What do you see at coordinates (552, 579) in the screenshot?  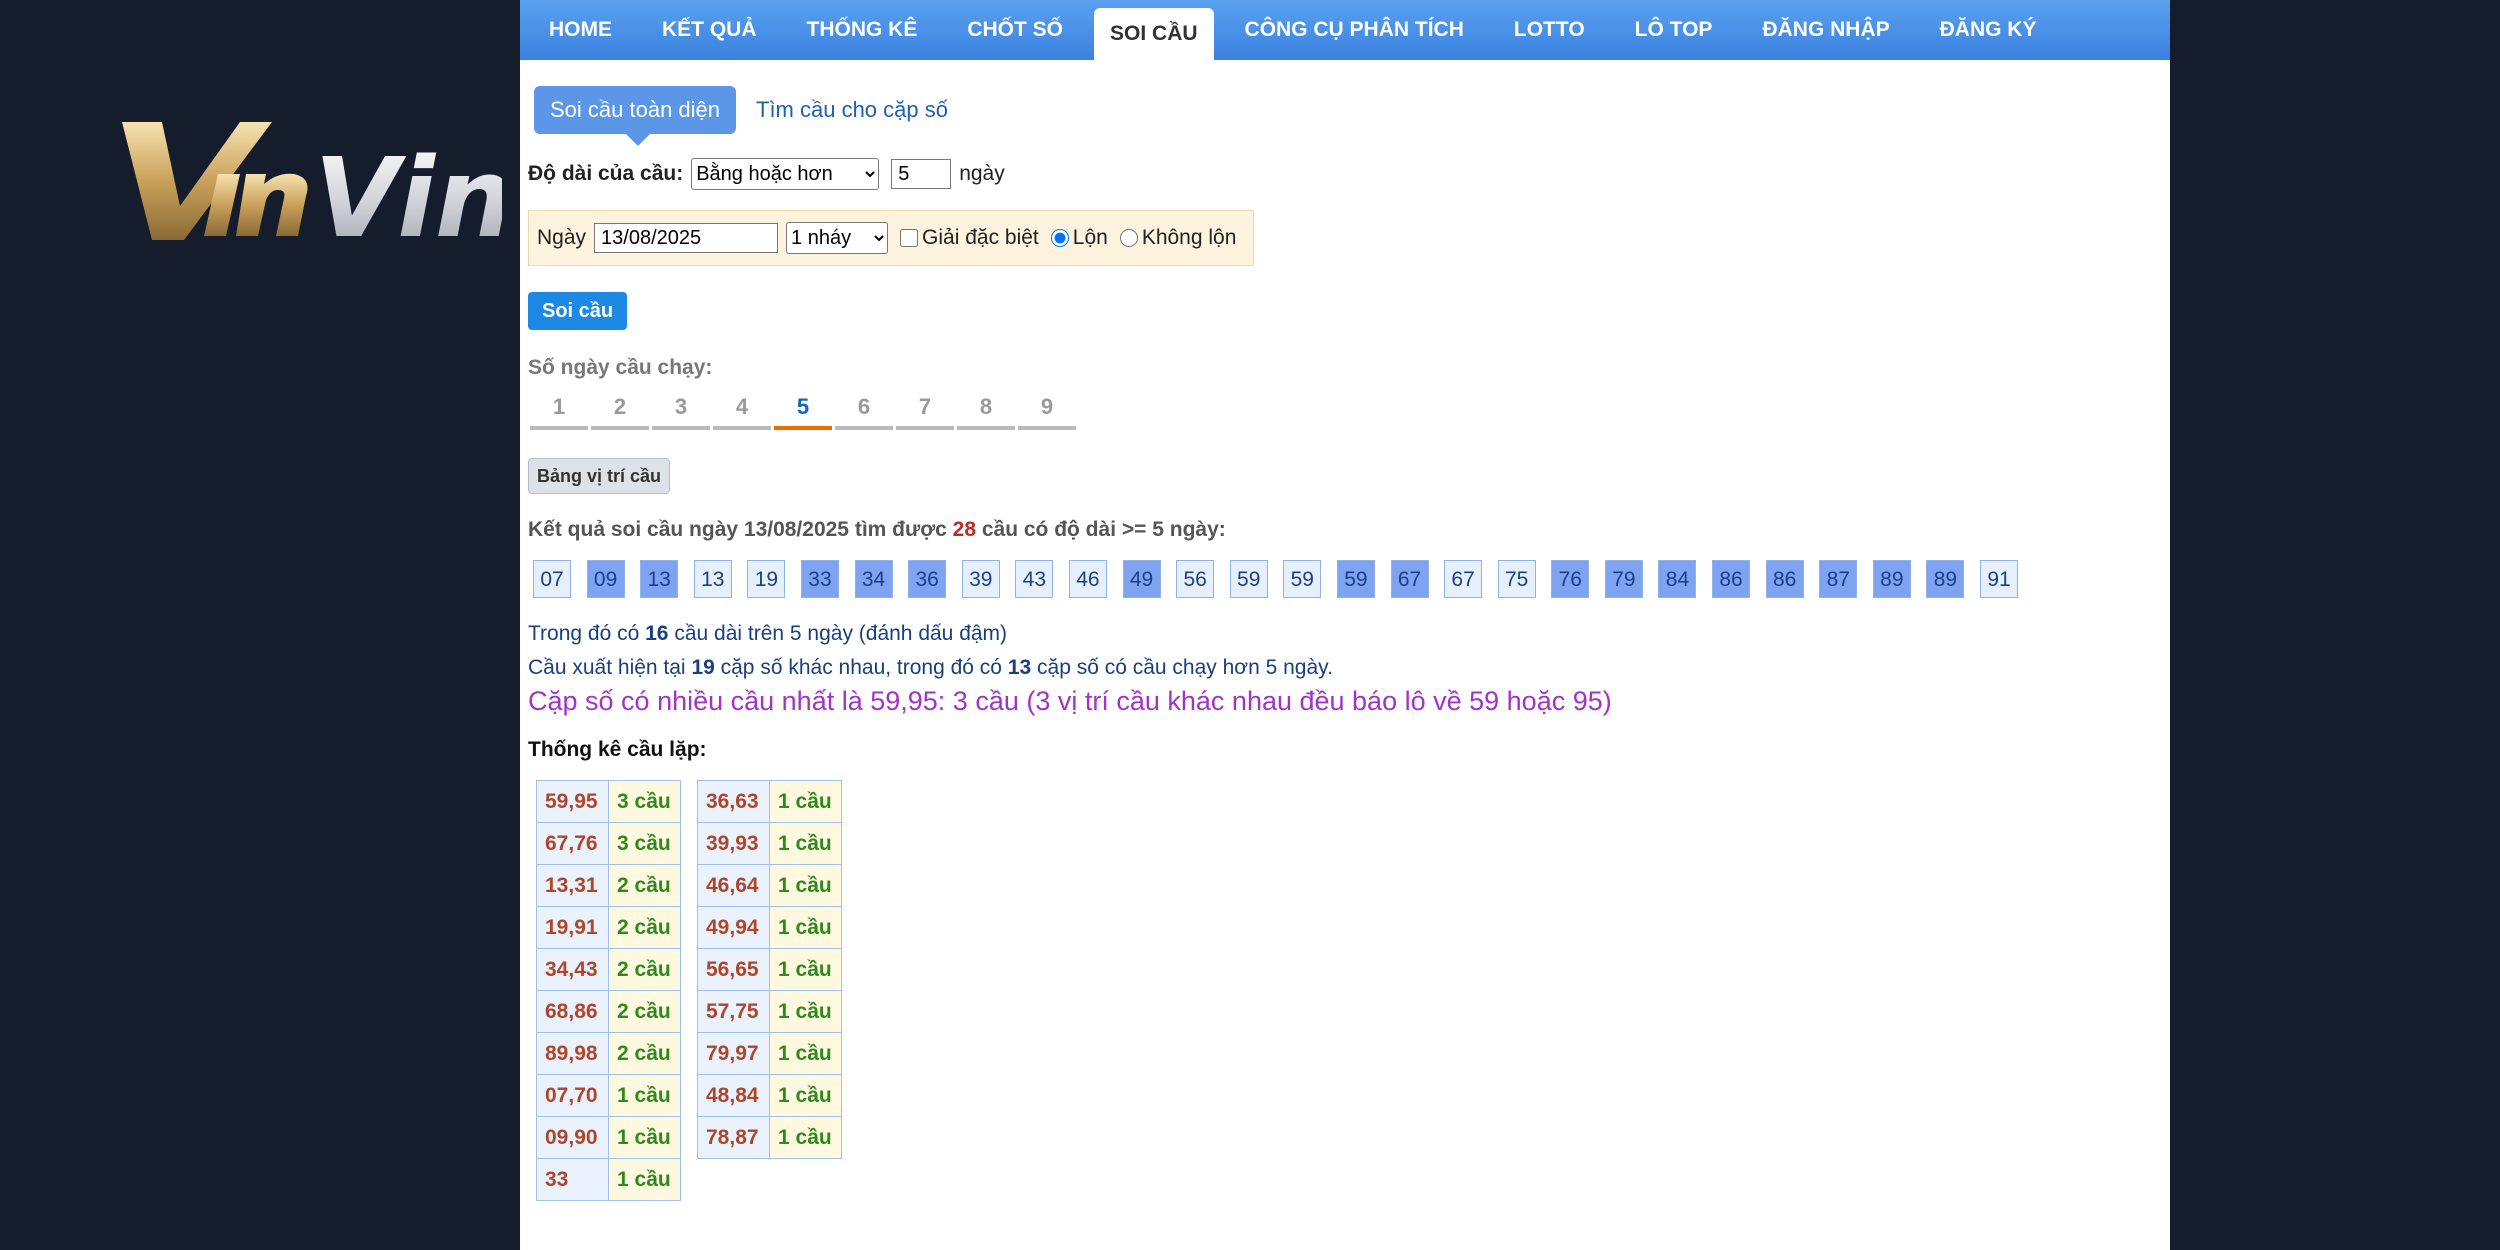 I see `result-chip: 07` at bounding box center [552, 579].